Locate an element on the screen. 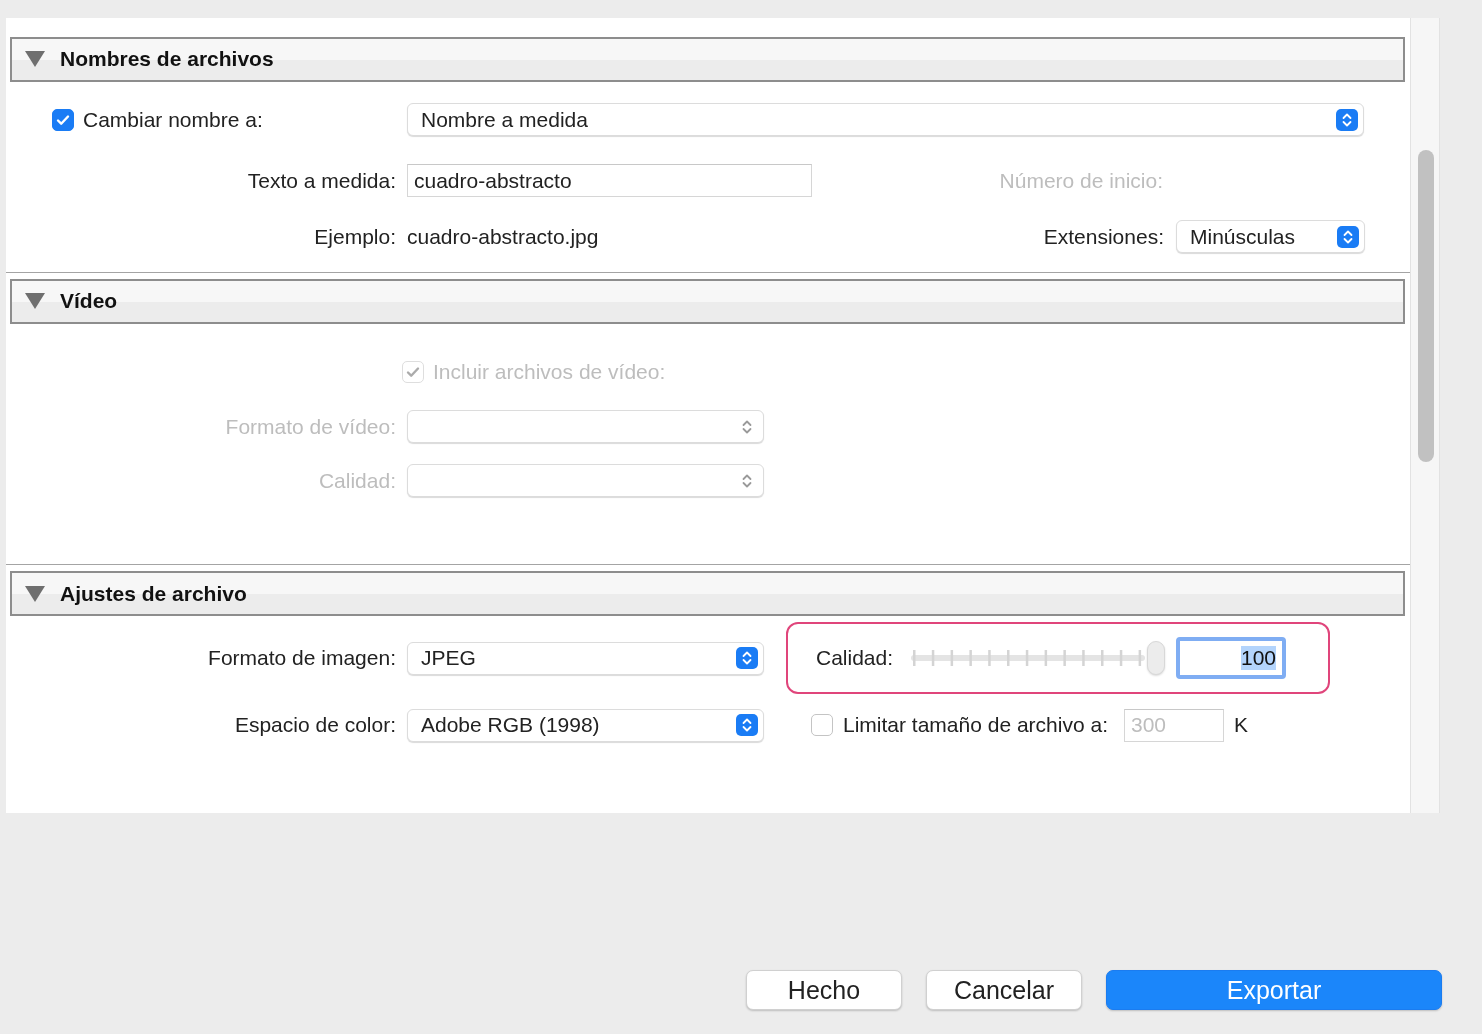 This screenshot has height=1034, width=1482. field-label: Formato de vídeo: is located at coordinates (310, 426).